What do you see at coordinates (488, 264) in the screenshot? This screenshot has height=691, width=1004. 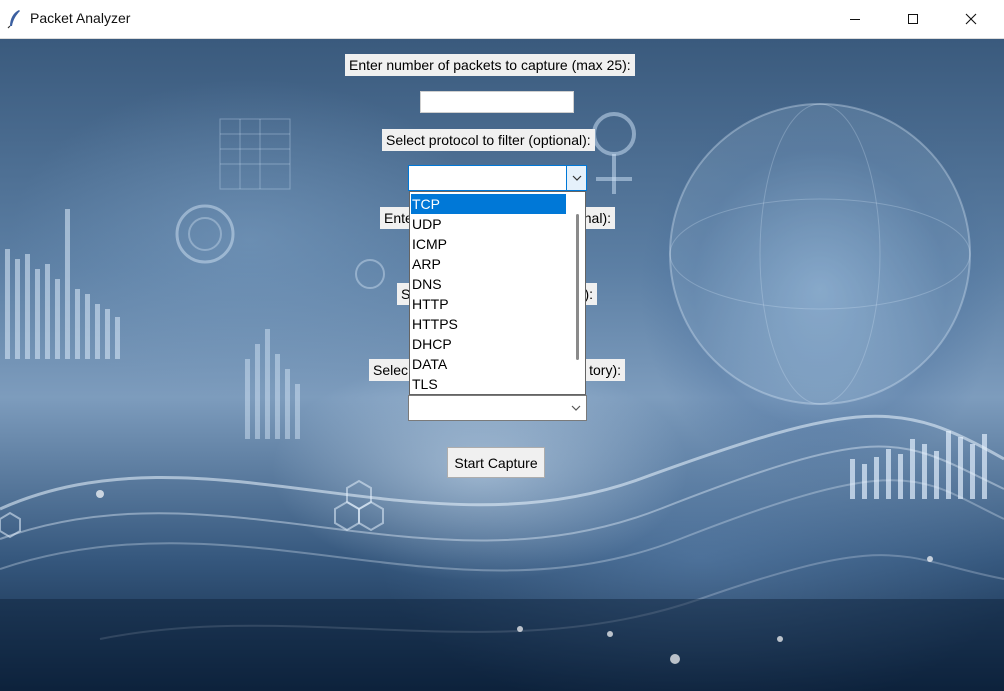 I see `protocol-option: ARP` at bounding box center [488, 264].